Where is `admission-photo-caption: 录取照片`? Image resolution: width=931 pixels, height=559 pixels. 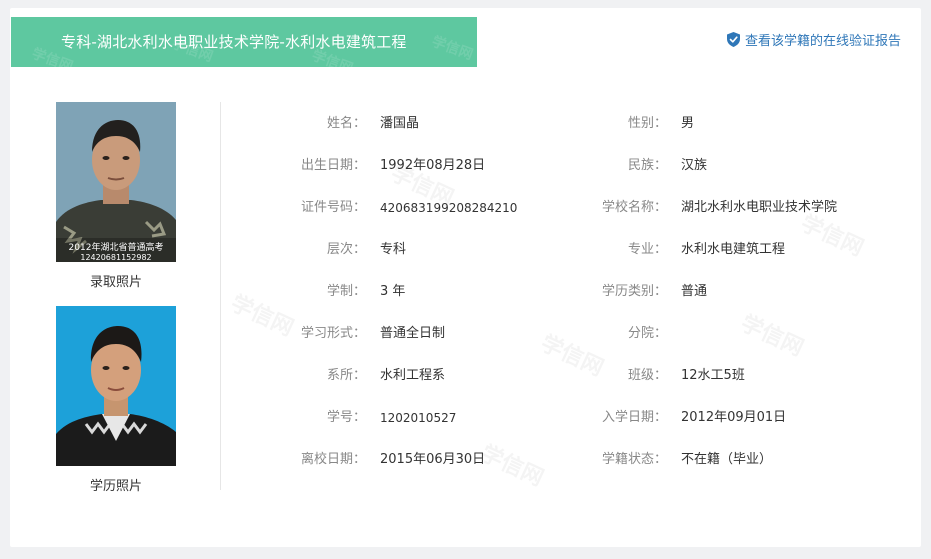
admission-photo-caption: 录取照片 is located at coordinates (115, 282).